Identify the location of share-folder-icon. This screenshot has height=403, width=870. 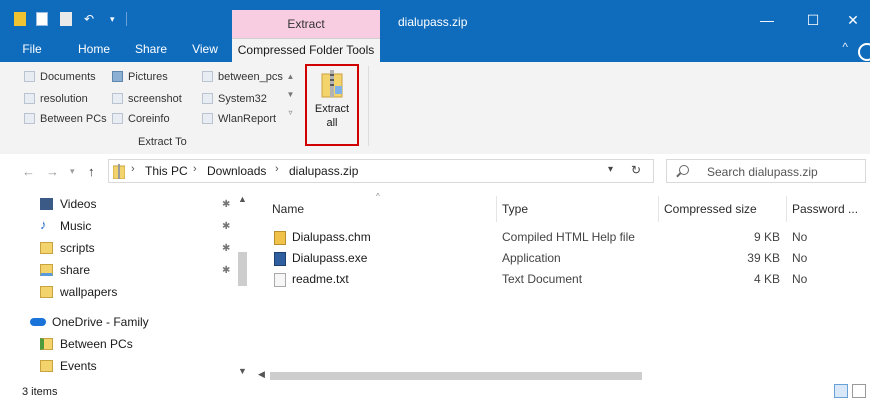
(46, 270).